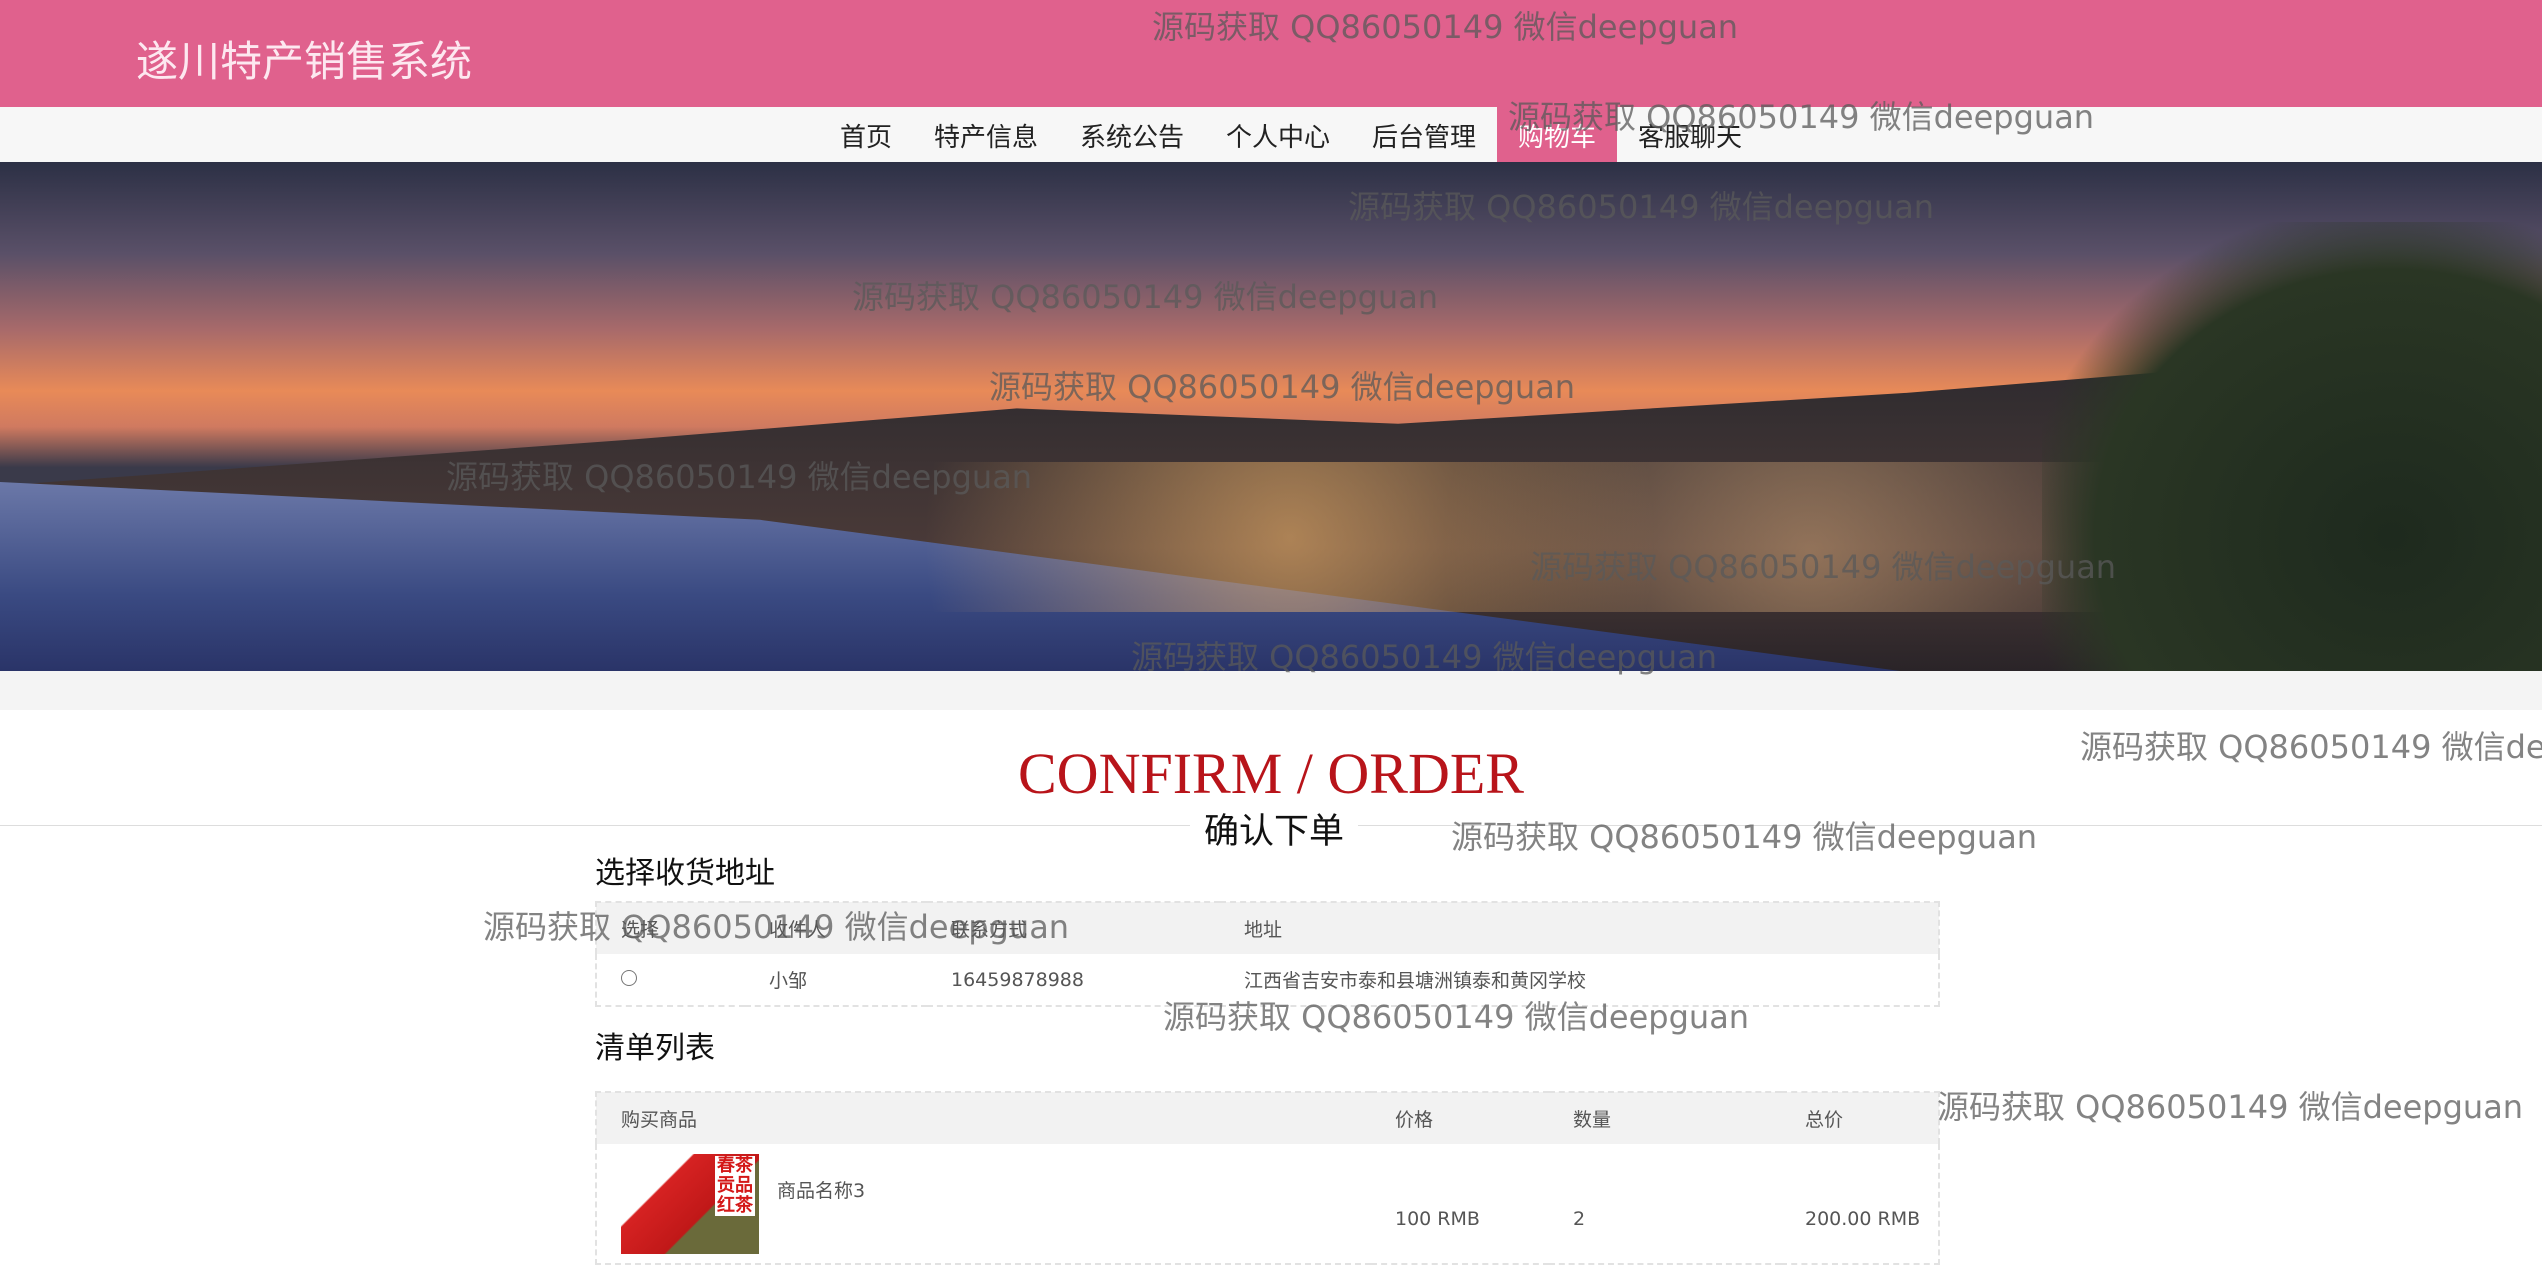 Image resolution: width=2542 pixels, height=1265 pixels. Describe the element at coordinates (1424, 134) in the screenshot. I see `nav-admin: 后台管理` at that location.